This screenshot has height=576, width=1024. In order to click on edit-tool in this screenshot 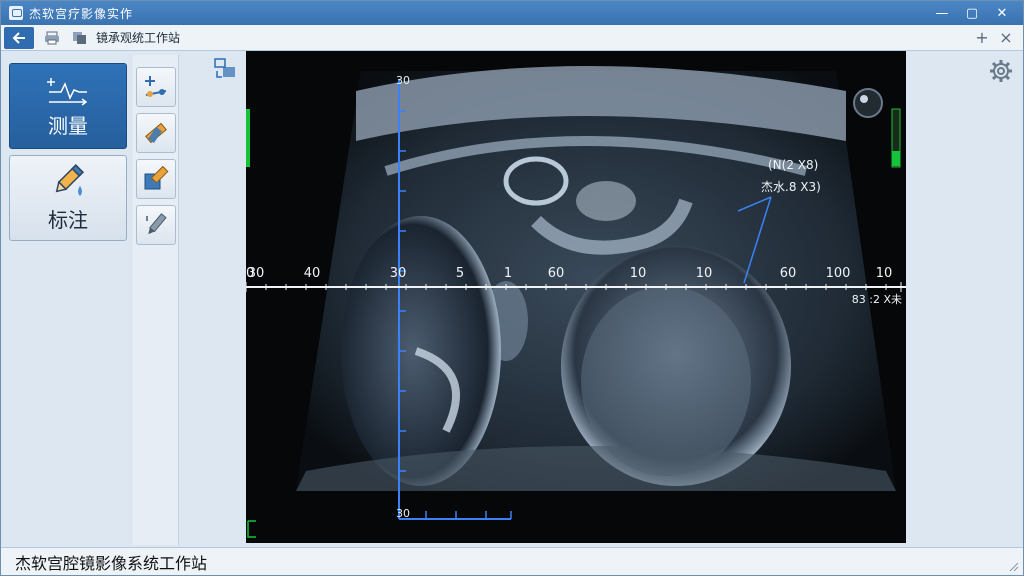, I will do `click(156, 179)`.